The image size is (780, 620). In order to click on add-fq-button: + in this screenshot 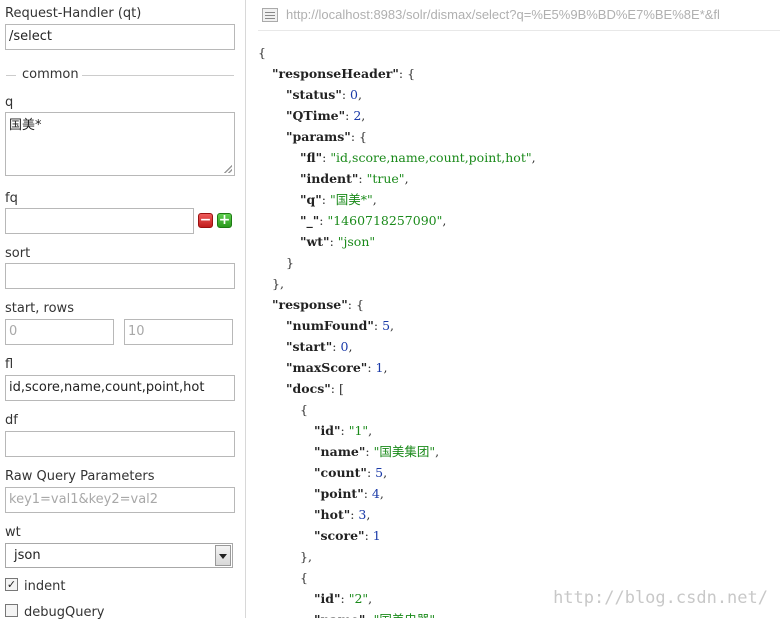, I will do `click(224, 220)`.